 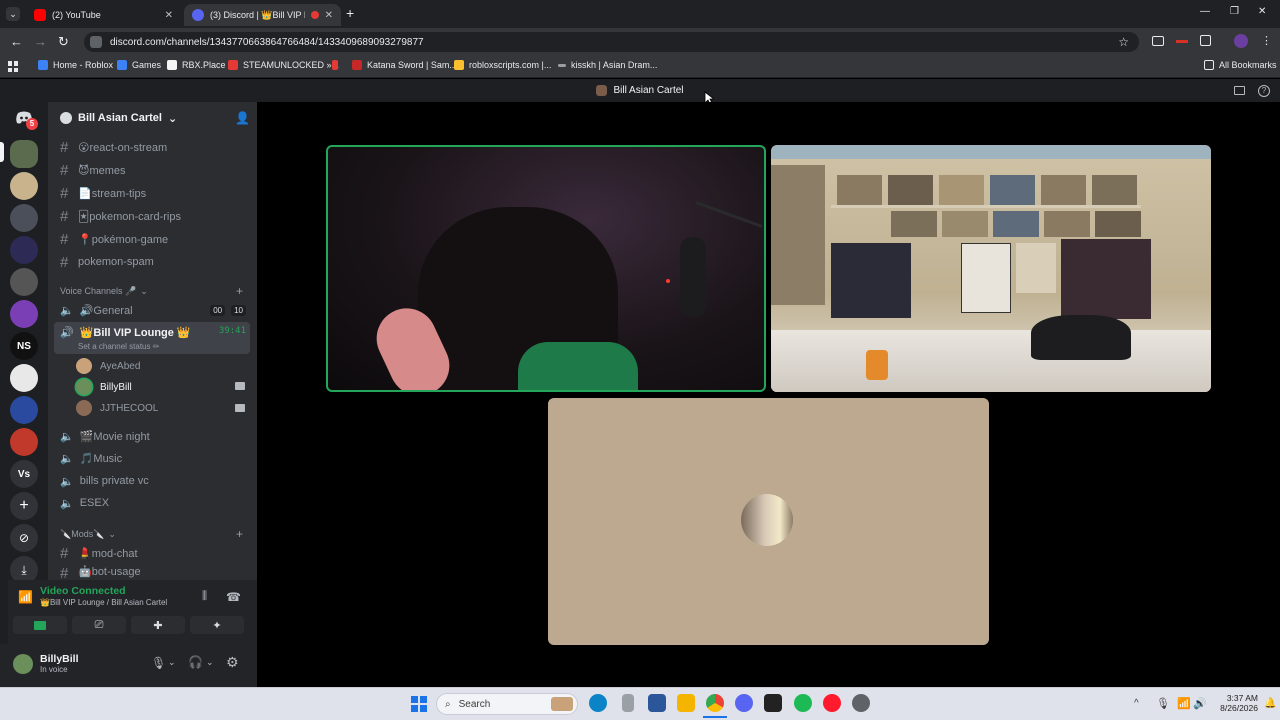 I want to click on screen-share-button: ⎚, so click(x=99, y=625).